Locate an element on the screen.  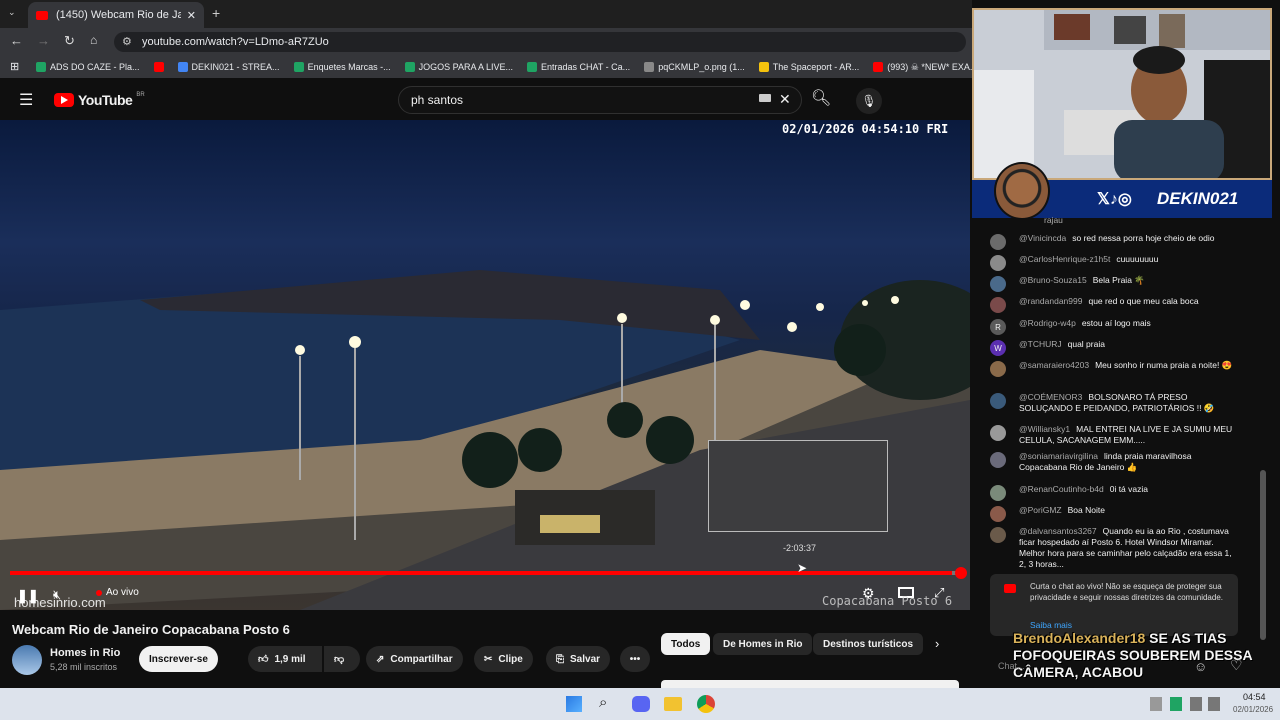
progress-scrubber is located at coordinates (961, 573).